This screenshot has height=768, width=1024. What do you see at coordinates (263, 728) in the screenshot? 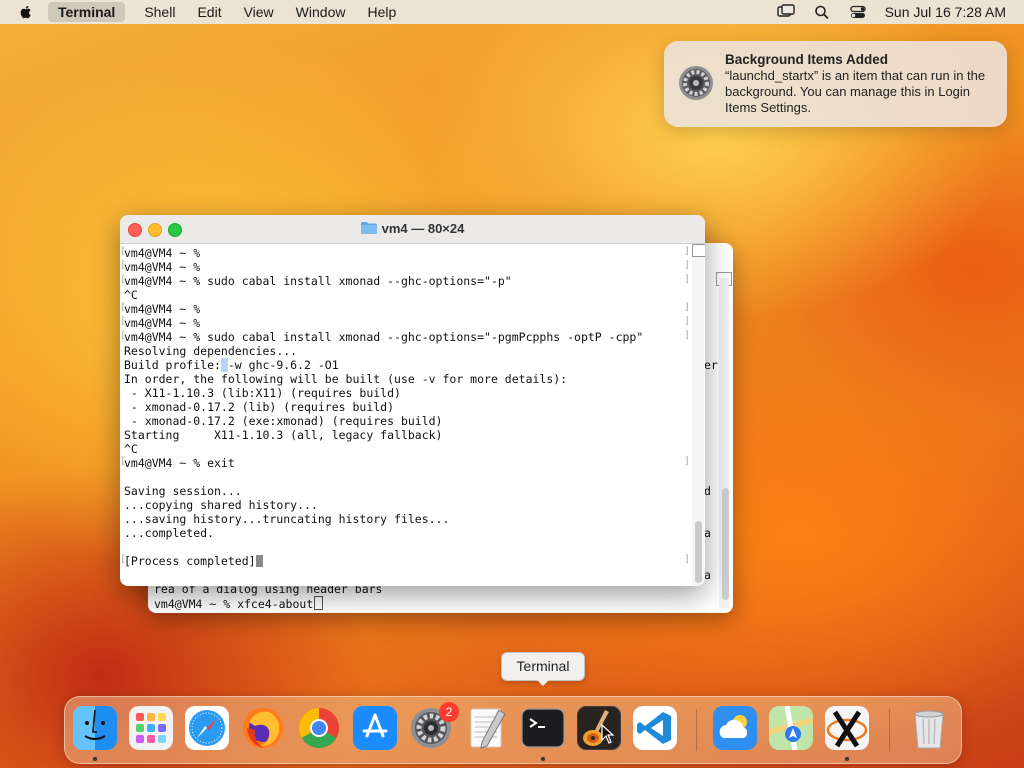
I see `firefox-icon` at bounding box center [263, 728].